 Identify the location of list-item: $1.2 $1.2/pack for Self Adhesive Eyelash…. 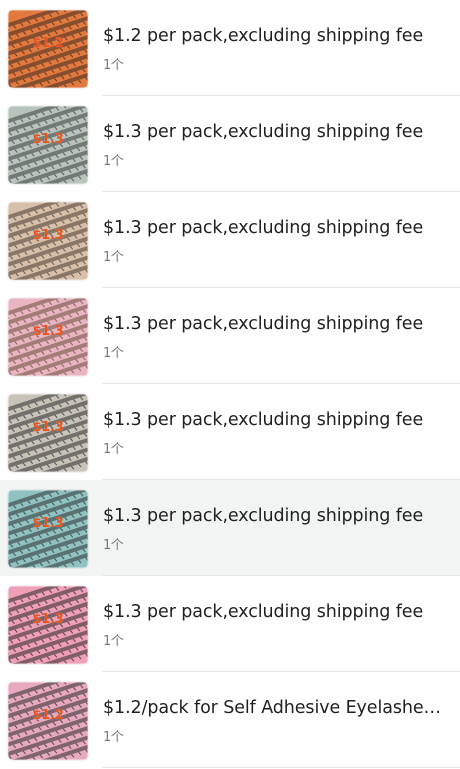
(230, 720).